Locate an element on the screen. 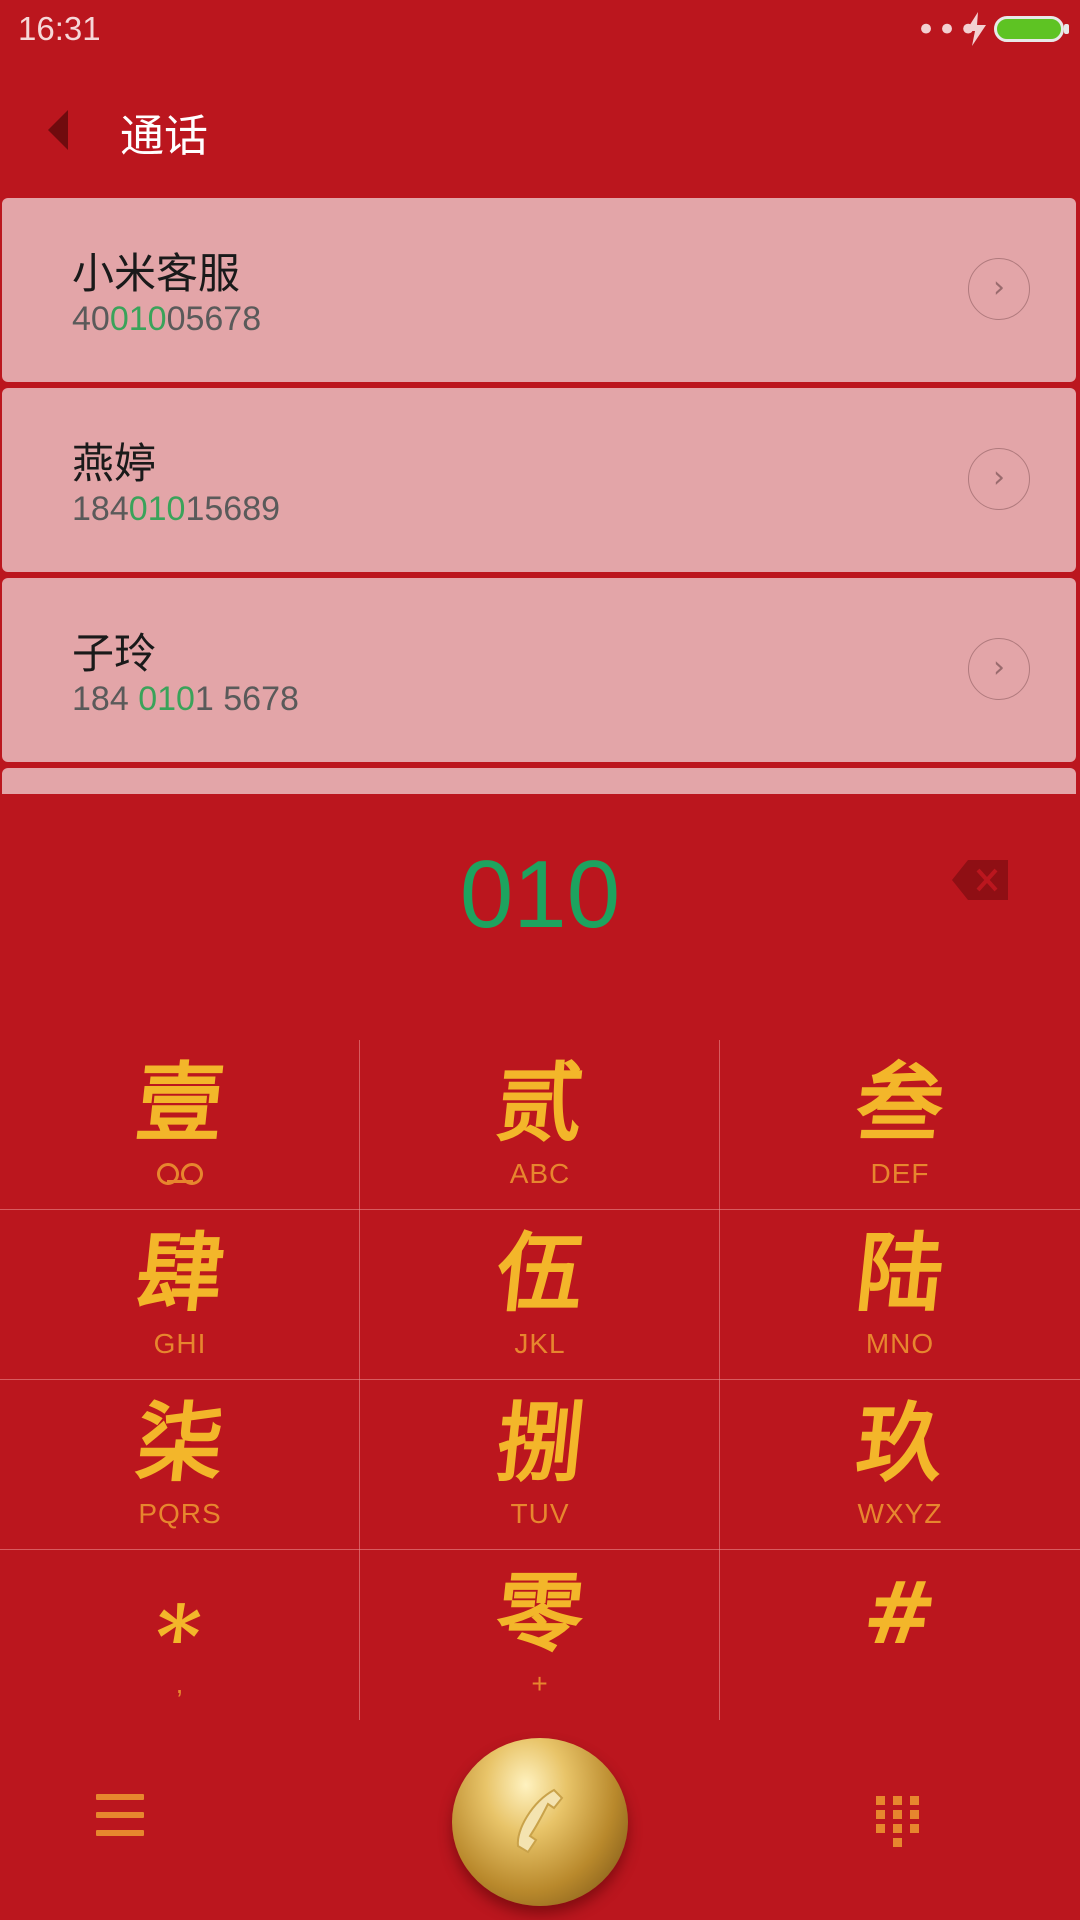 The image size is (1080, 1920). status-time: 16:31 is located at coordinates (59, 28).